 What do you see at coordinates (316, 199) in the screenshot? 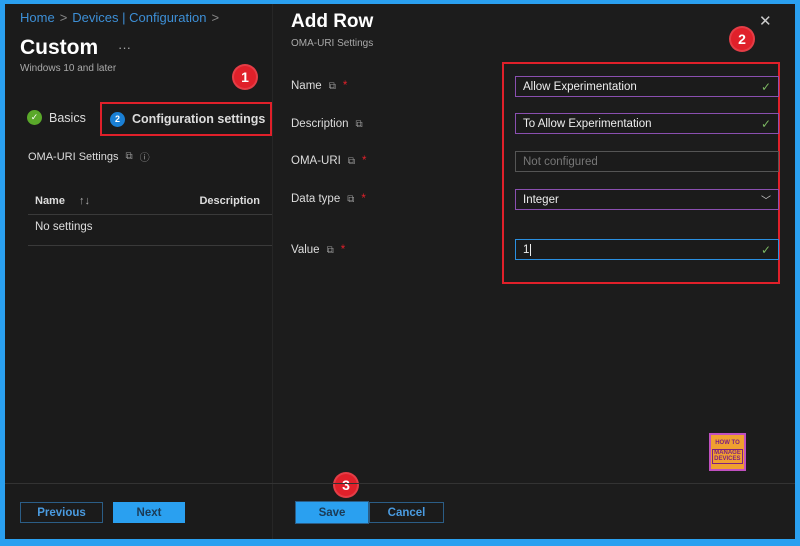
I see `field-label: Data type` at bounding box center [316, 199].